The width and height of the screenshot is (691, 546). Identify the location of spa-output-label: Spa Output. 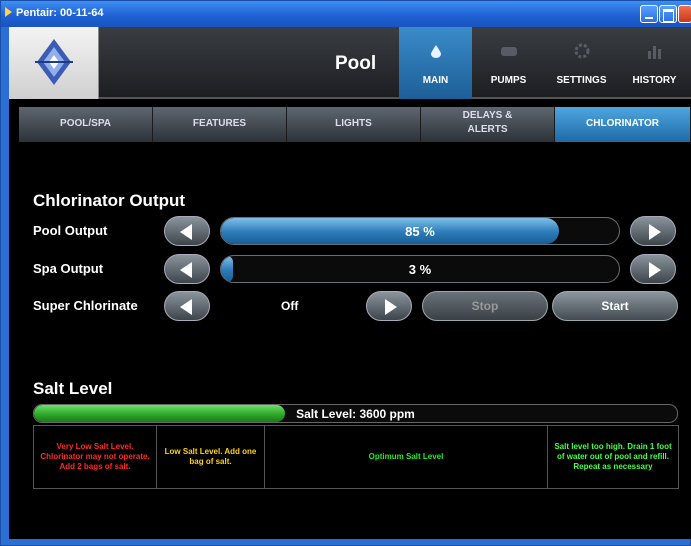
(68, 268).